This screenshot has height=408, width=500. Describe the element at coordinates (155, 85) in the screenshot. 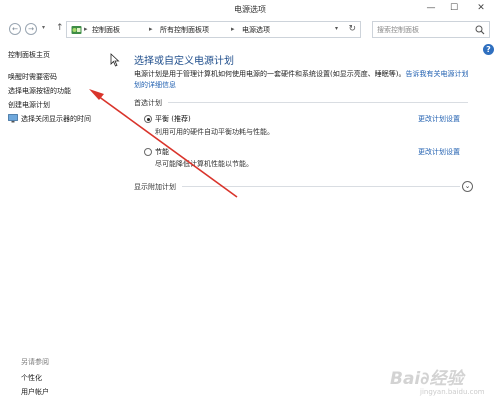

I see `power-plan-info-link-continued: 划的详细信息` at that location.